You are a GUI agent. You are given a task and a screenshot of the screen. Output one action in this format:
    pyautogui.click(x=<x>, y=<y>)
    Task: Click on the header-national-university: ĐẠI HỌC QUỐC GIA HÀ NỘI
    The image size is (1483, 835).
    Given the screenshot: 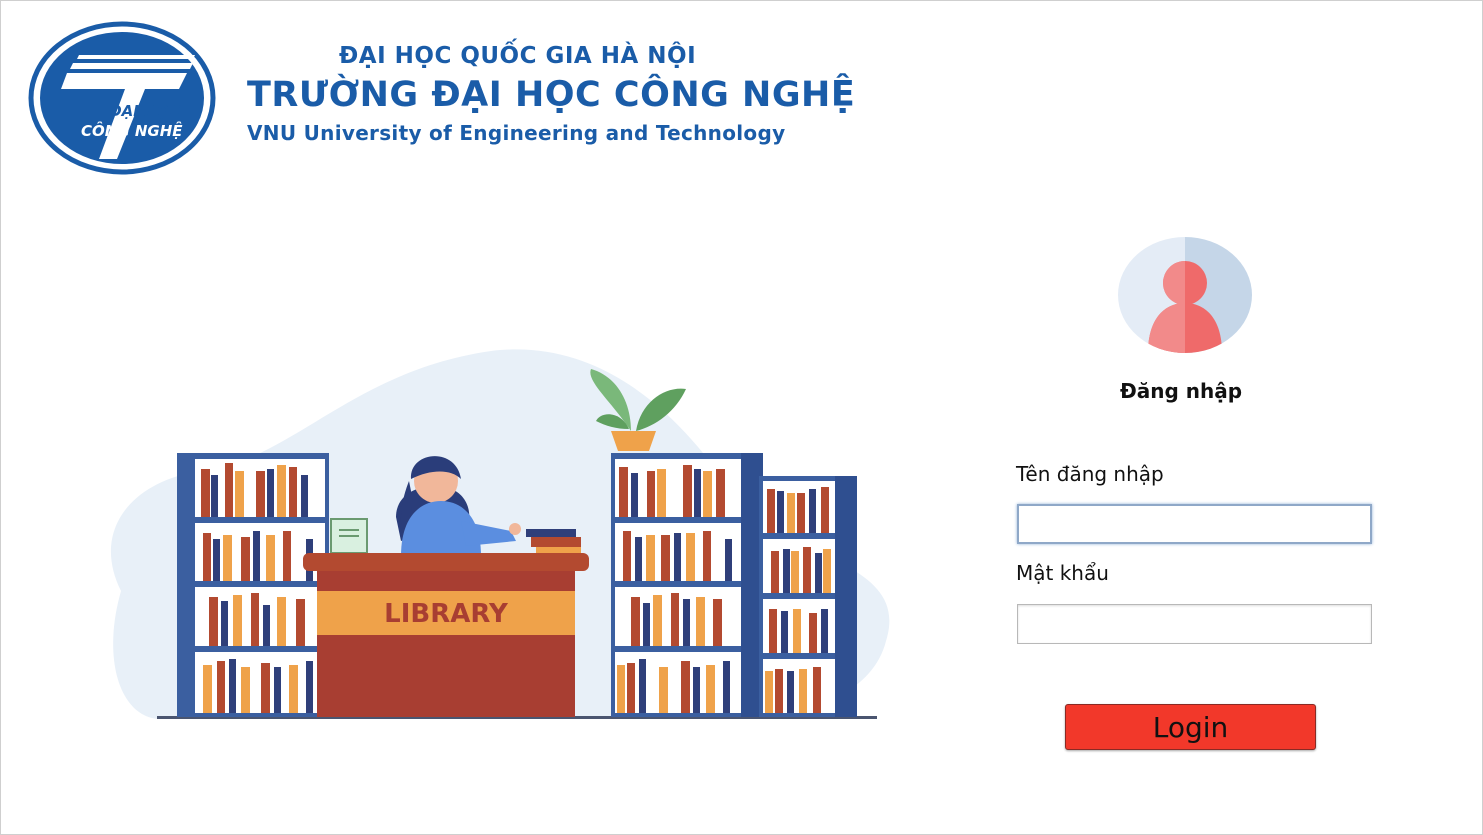 What is the action you would take?
    pyautogui.click(x=518, y=56)
    